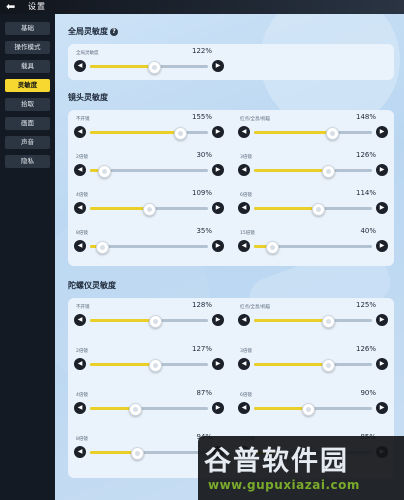 This screenshot has width=404, height=500. I want to click on scope-slider-7: 15倍镜 40% ◀ ▶, so click(313, 242).